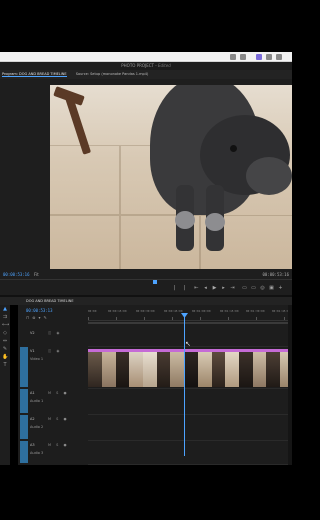 The image size is (320, 520). What do you see at coordinates (53, 452) in the screenshot?
I see `track-header-a3: A3 Audio 3 M S ●` at bounding box center [53, 452].